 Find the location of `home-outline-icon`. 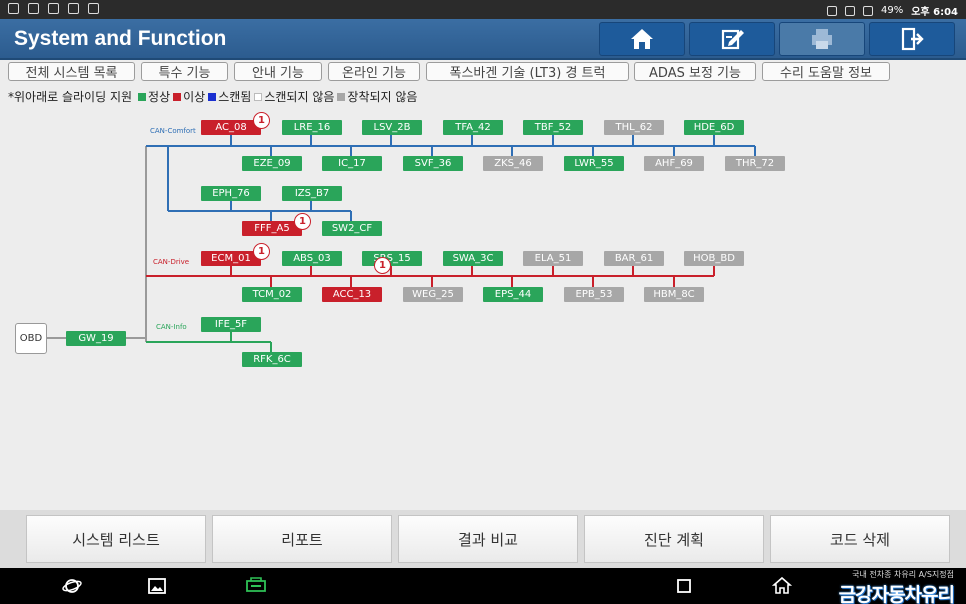

home-outline-icon is located at coordinates (782, 585).